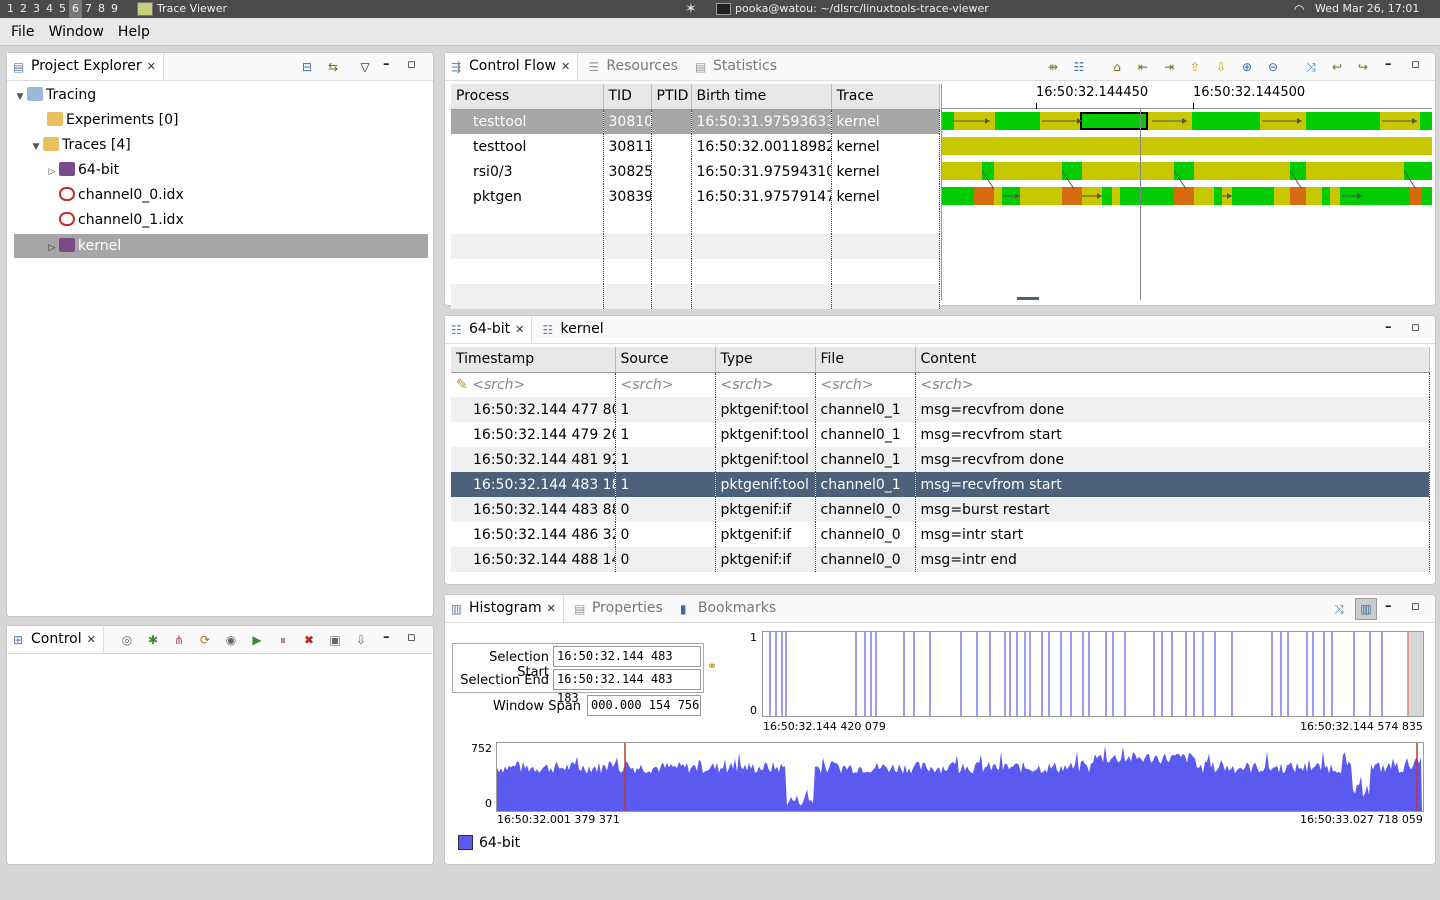 This screenshot has height=900, width=1440. What do you see at coordinates (127, 640) in the screenshot?
I see `connect-icon: ◎` at bounding box center [127, 640].